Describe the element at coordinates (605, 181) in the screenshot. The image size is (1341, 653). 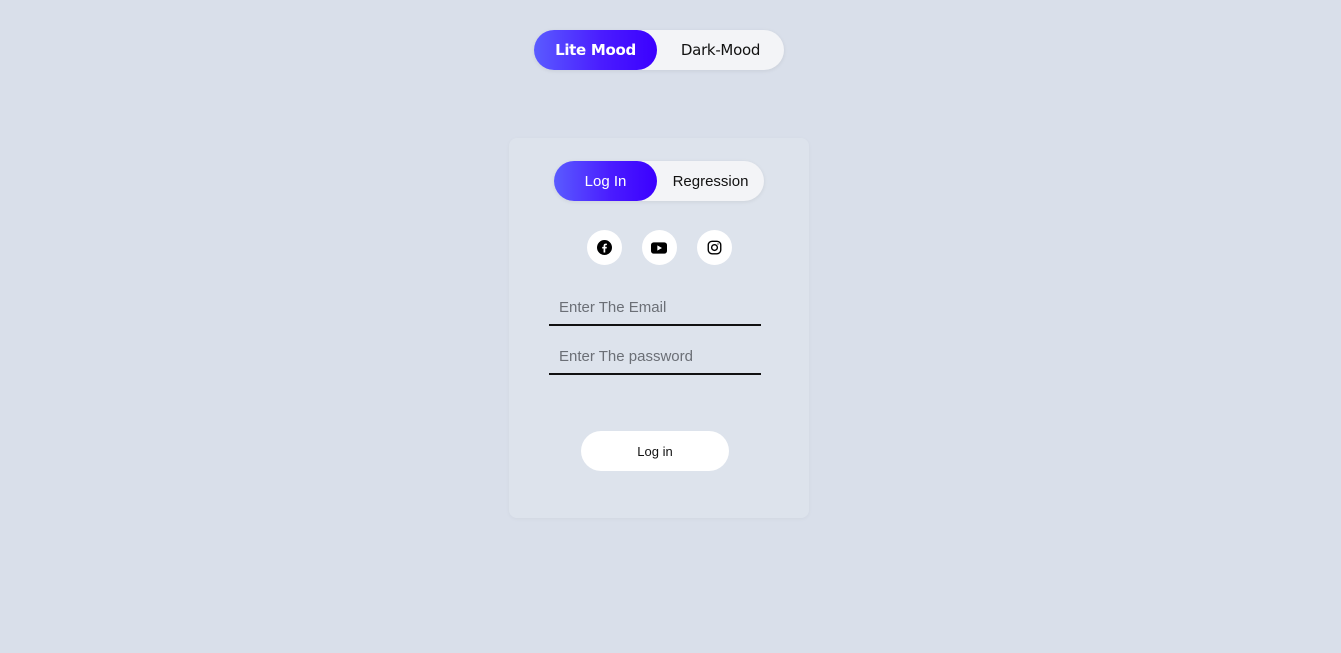
I see `tab-log-in: Log In` at that location.